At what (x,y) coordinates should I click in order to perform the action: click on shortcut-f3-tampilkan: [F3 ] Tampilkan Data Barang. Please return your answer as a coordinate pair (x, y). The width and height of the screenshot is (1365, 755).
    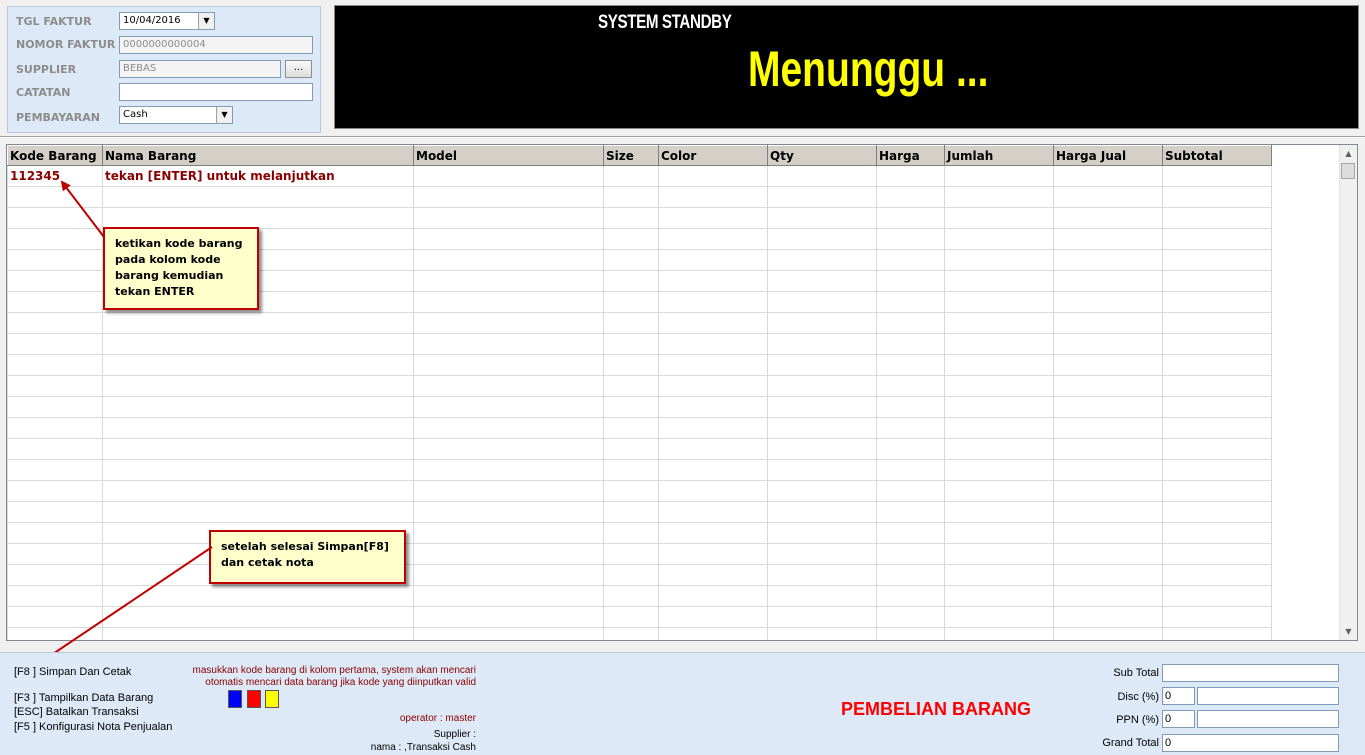
    Looking at the image, I should click on (83, 698).